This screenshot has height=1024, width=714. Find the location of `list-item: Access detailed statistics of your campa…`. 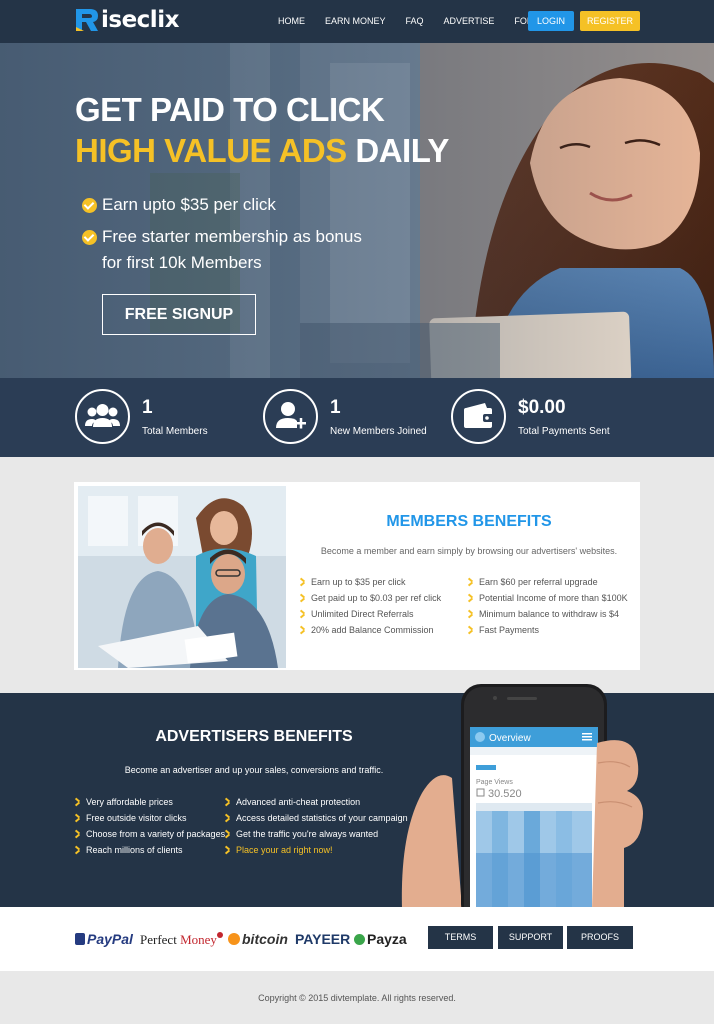

list-item: Access detailed statistics of your campa… is located at coordinates (316, 818).